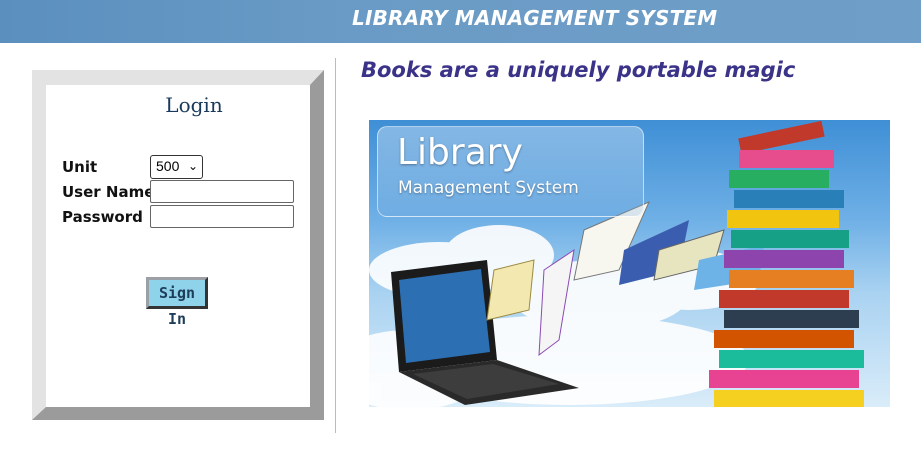 The height and width of the screenshot is (454, 921). Describe the element at coordinates (578, 70) in the screenshot. I see `tagline: Books are a uniquely portable magic` at that location.